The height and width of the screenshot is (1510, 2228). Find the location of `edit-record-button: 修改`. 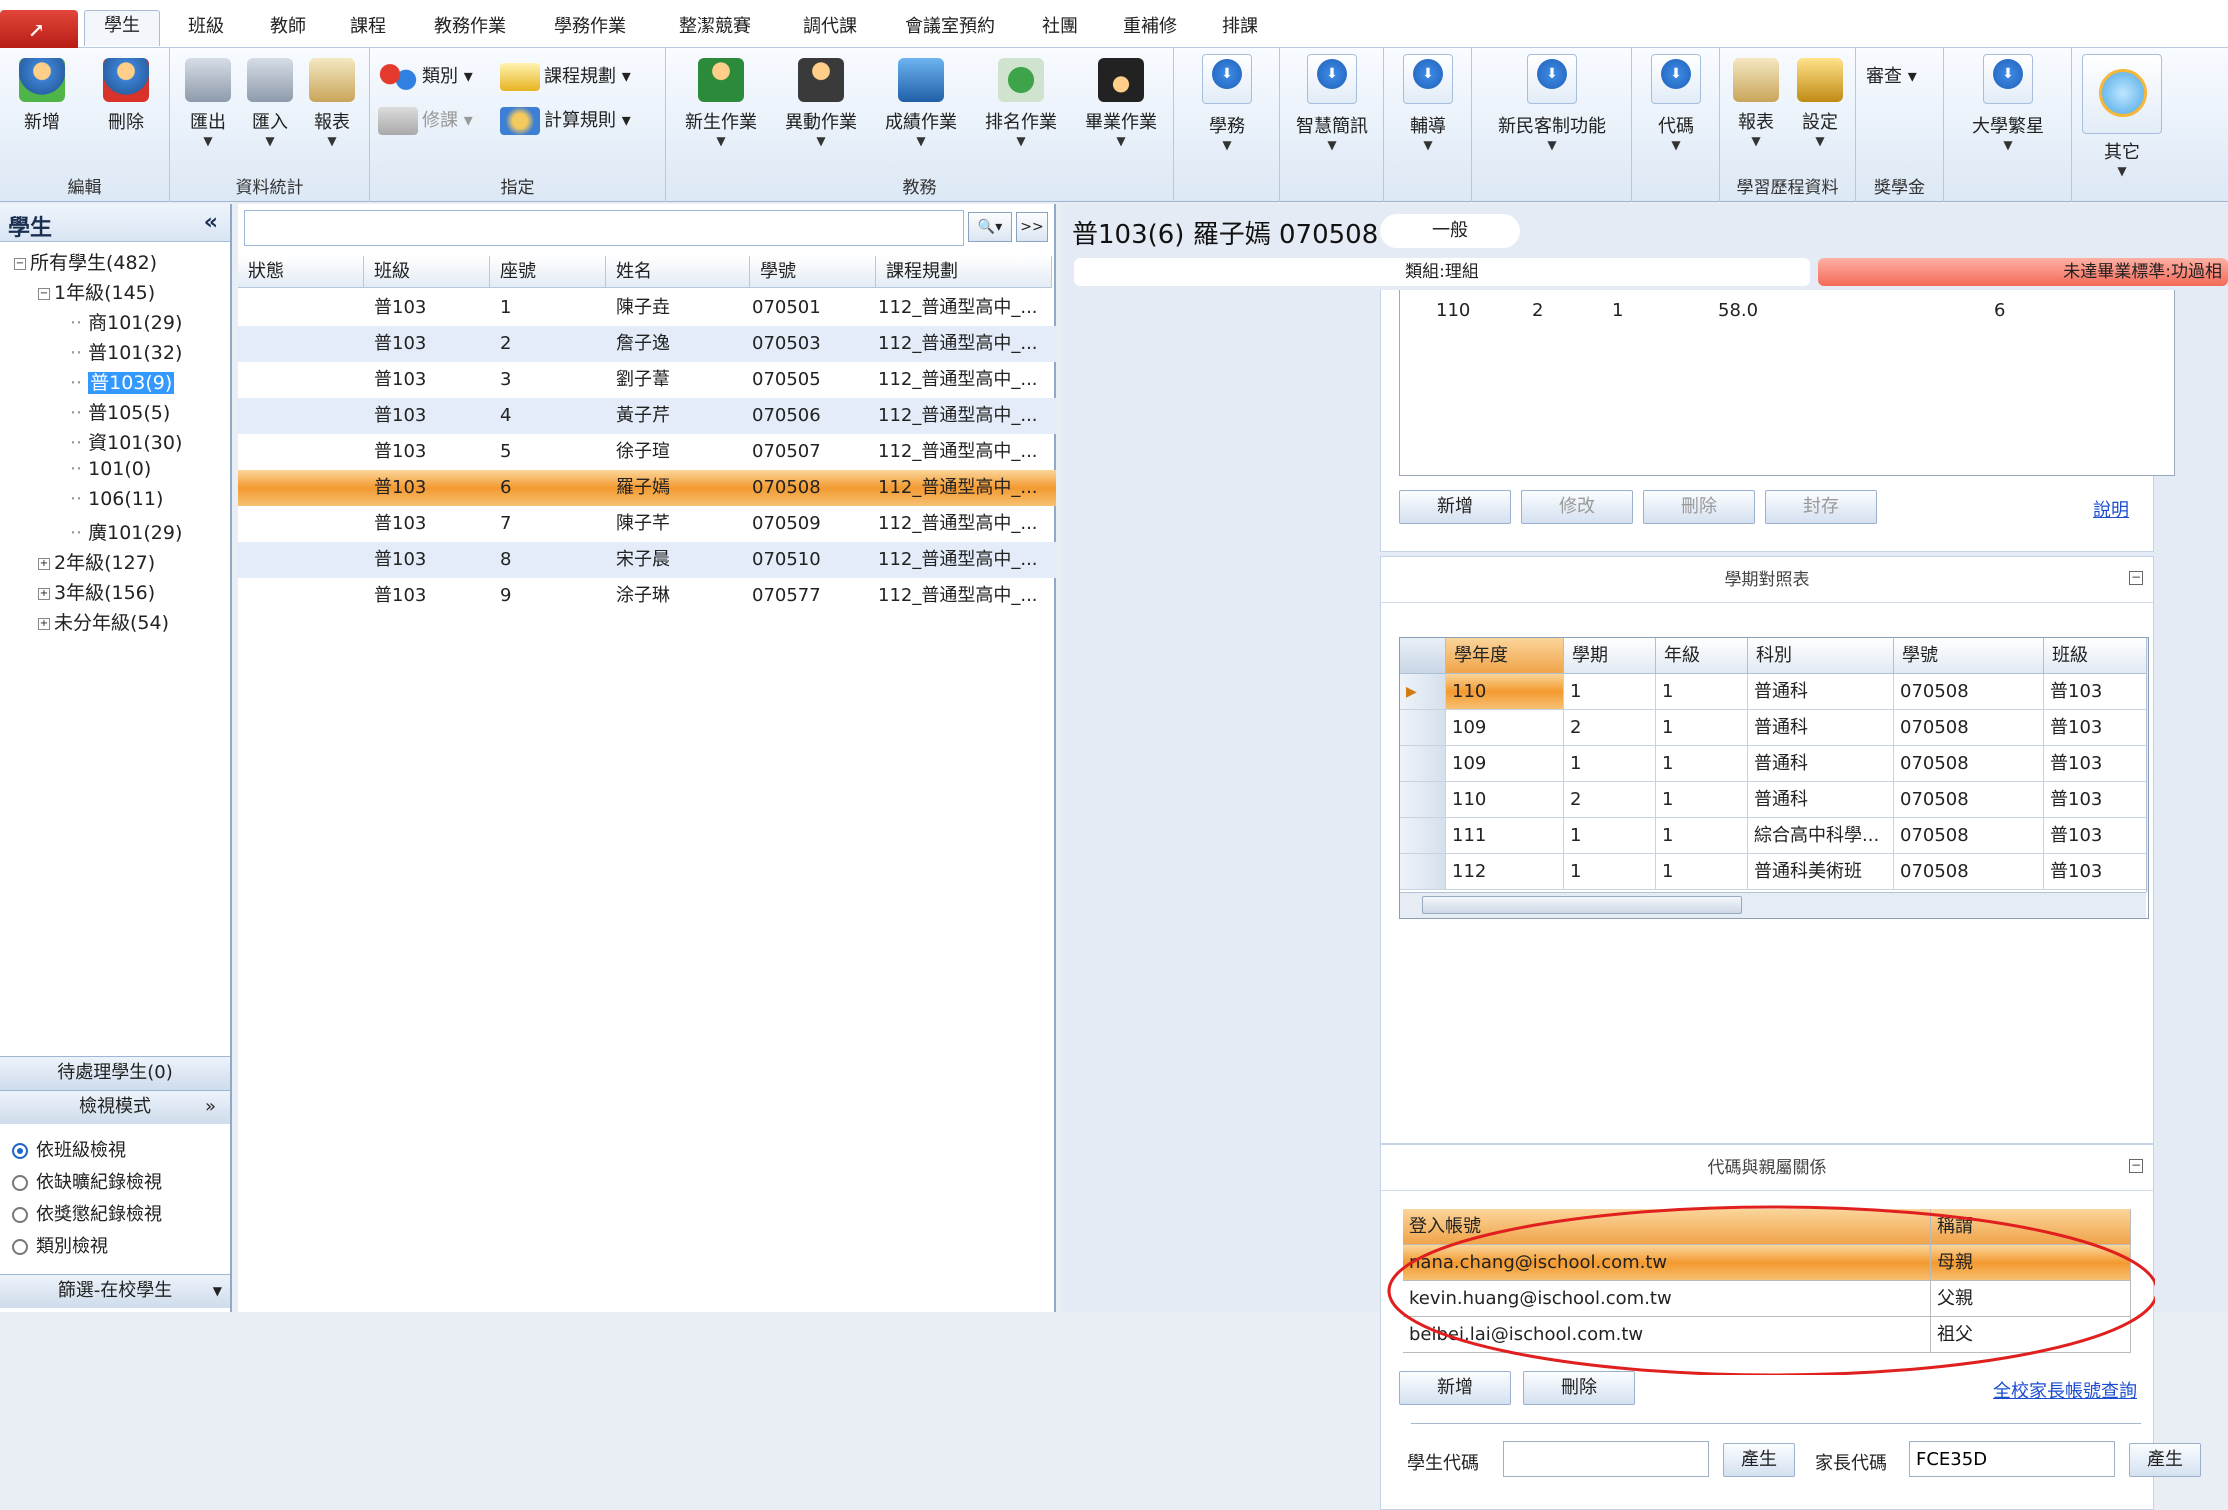

edit-record-button: 修改 is located at coordinates (1577, 507).